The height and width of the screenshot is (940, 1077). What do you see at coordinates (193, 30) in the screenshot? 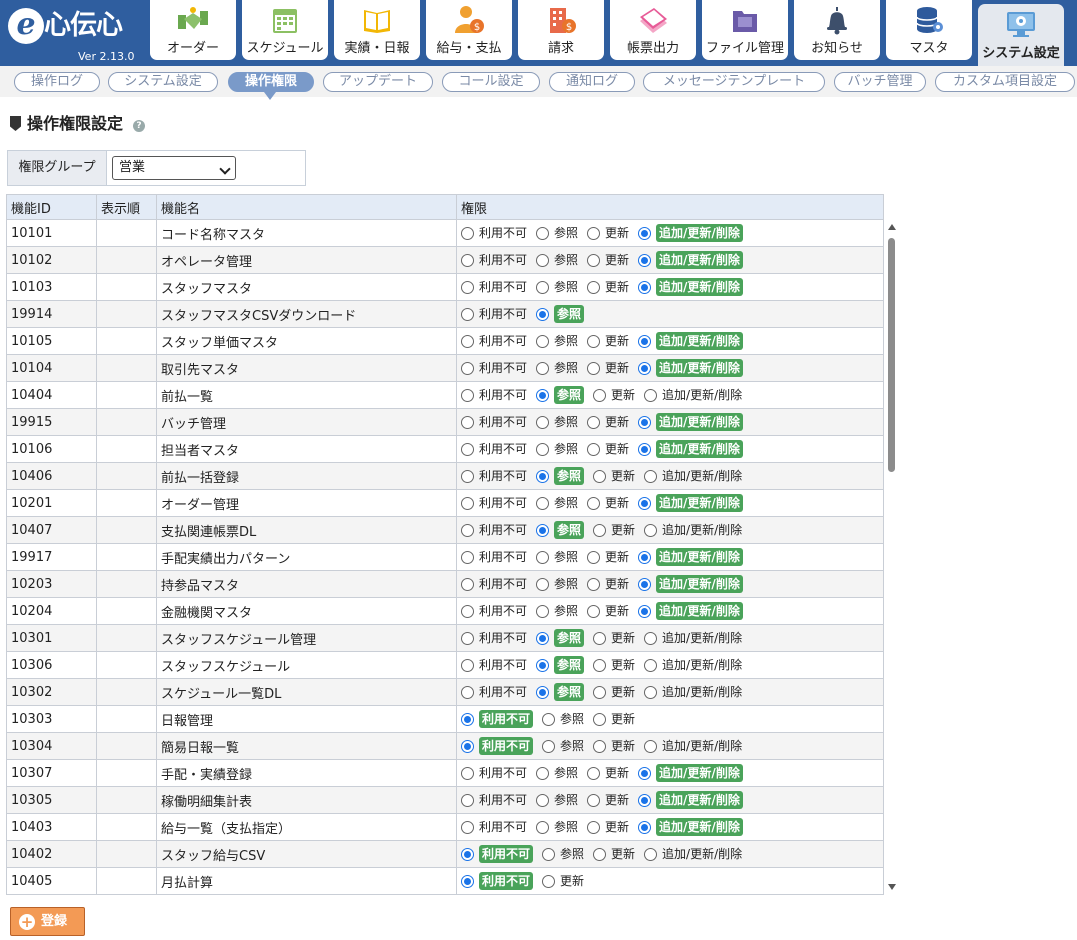
I see `nav-tab-order: オーダー` at bounding box center [193, 30].